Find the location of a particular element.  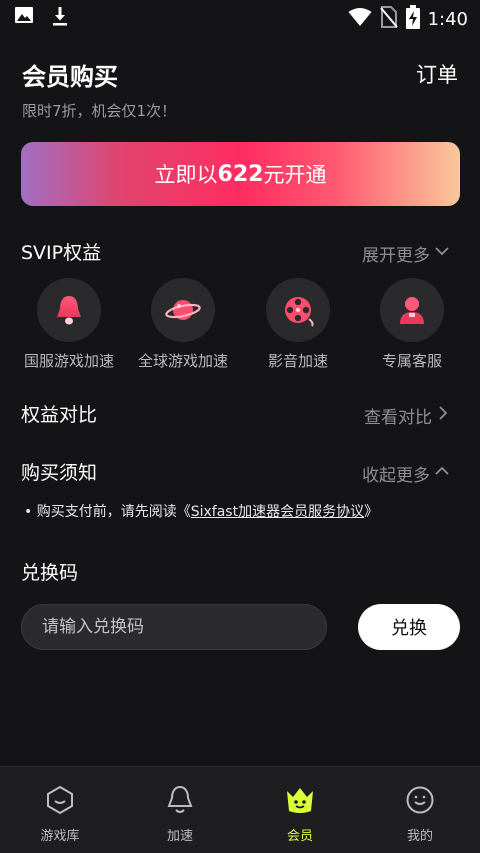

tab-game-library: 游戏库 is located at coordinates (60, 814).